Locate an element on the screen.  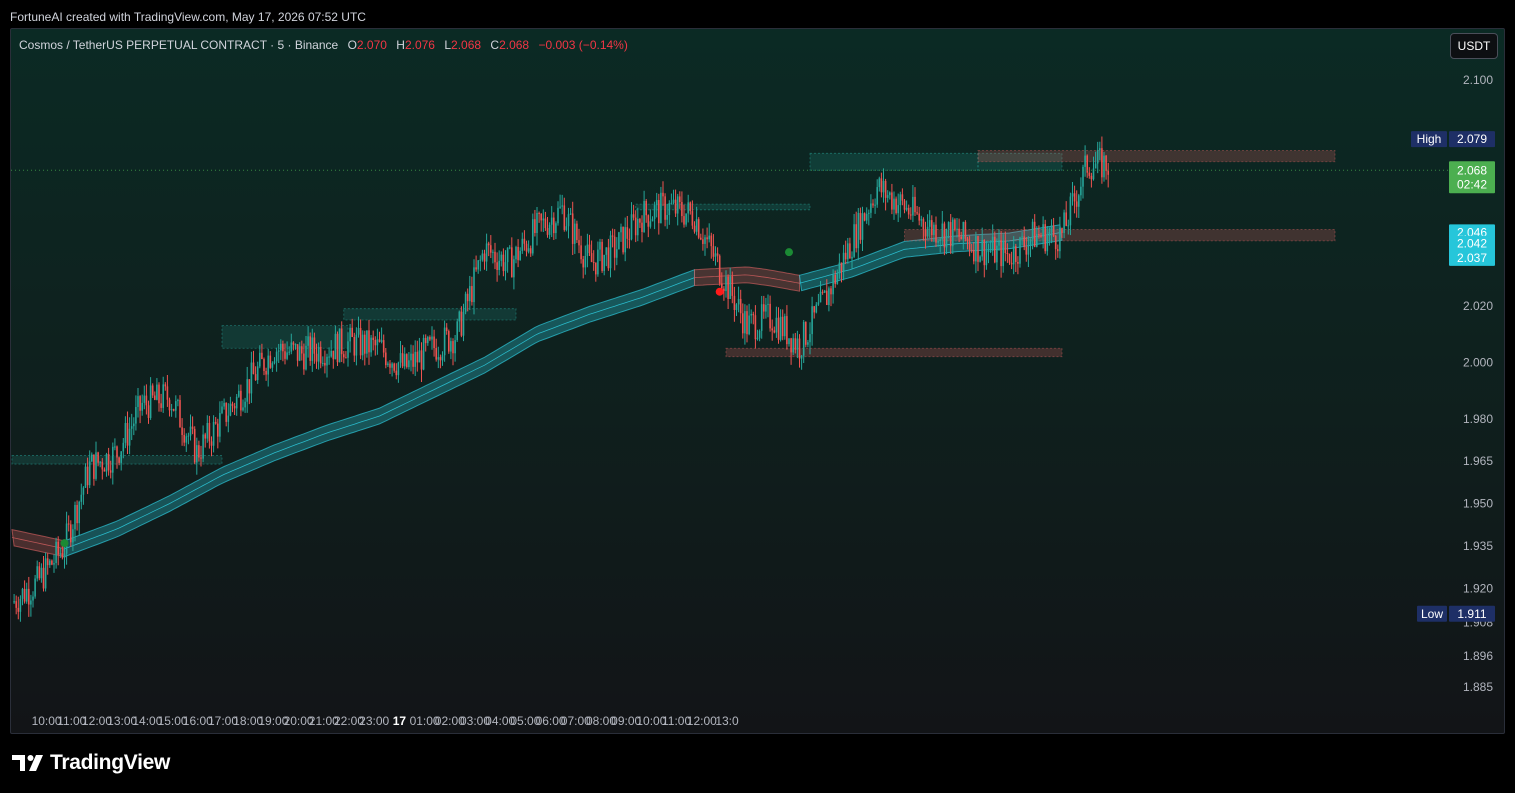
y-axis-tick: 1.885 is located at coordinates (1478, 687).